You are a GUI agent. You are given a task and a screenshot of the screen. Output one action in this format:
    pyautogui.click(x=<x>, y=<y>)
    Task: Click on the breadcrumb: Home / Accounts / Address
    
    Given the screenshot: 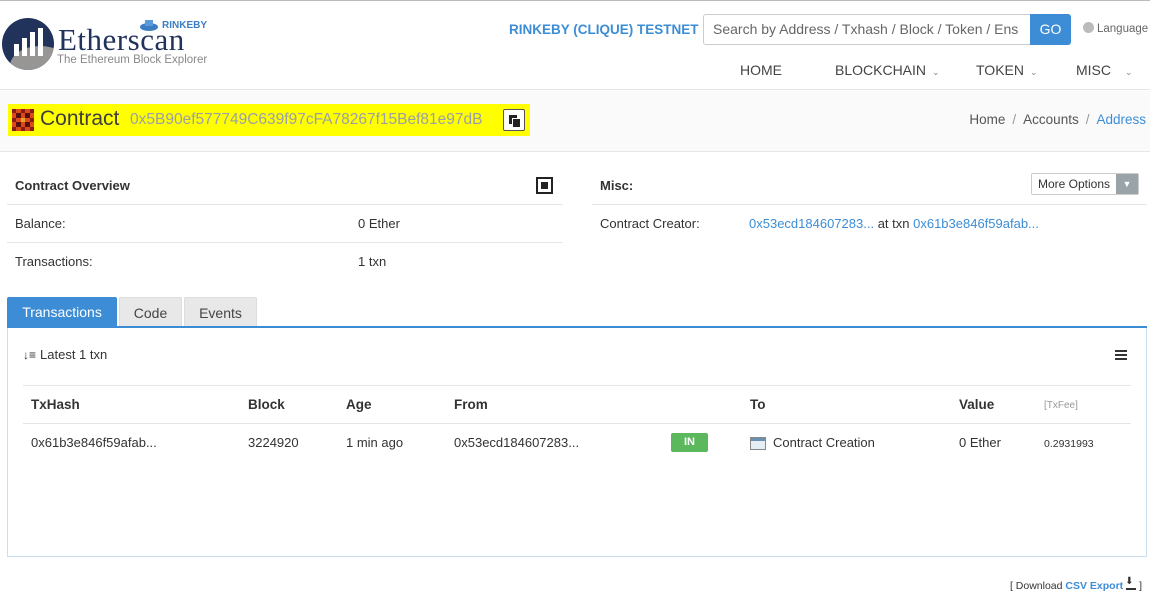 What is the action you would take?
    pyautogui.click(x=1057, y=119)
    